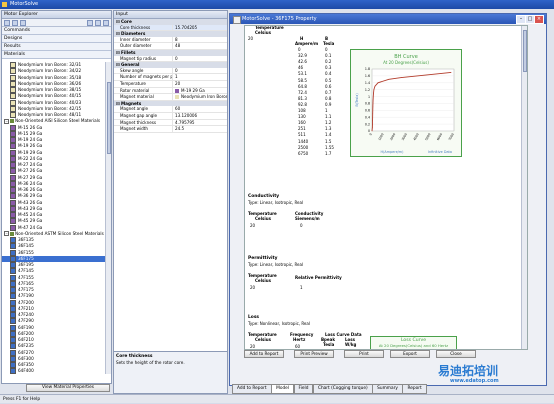 The width and height of the screenshot is (554, 404). What do you see at coordinates (199, 83) in the screenshot?
I see `property-value: 20` at bounding box center [199, 83].